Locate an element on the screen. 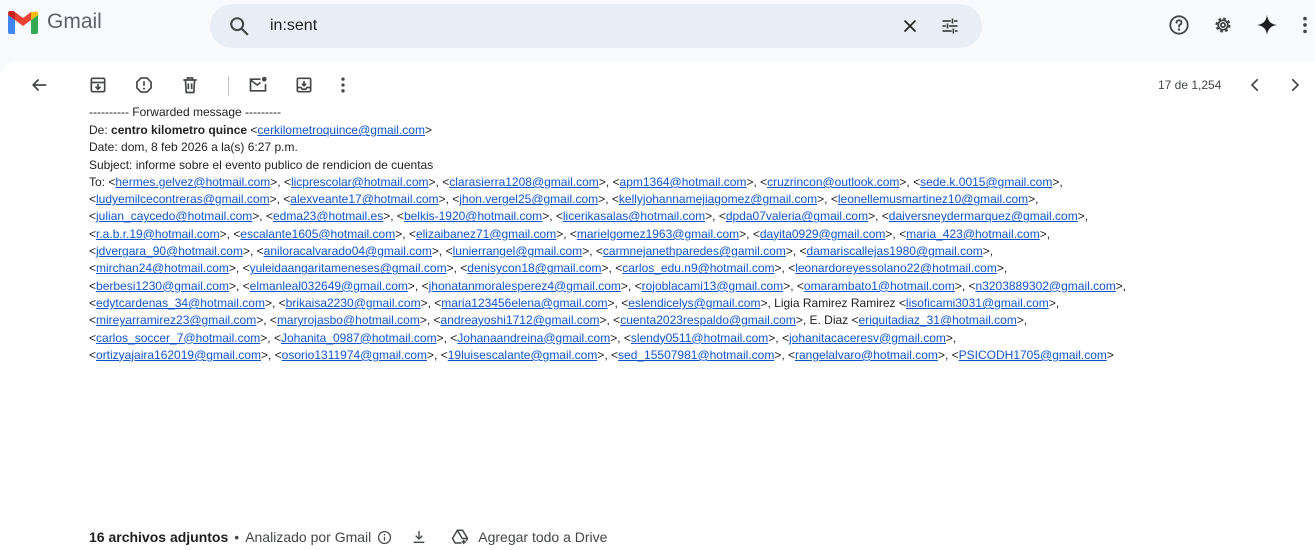 The width and height of the screenshot is (1315, 550). search-options-icon is located at coordinates (950, 26).